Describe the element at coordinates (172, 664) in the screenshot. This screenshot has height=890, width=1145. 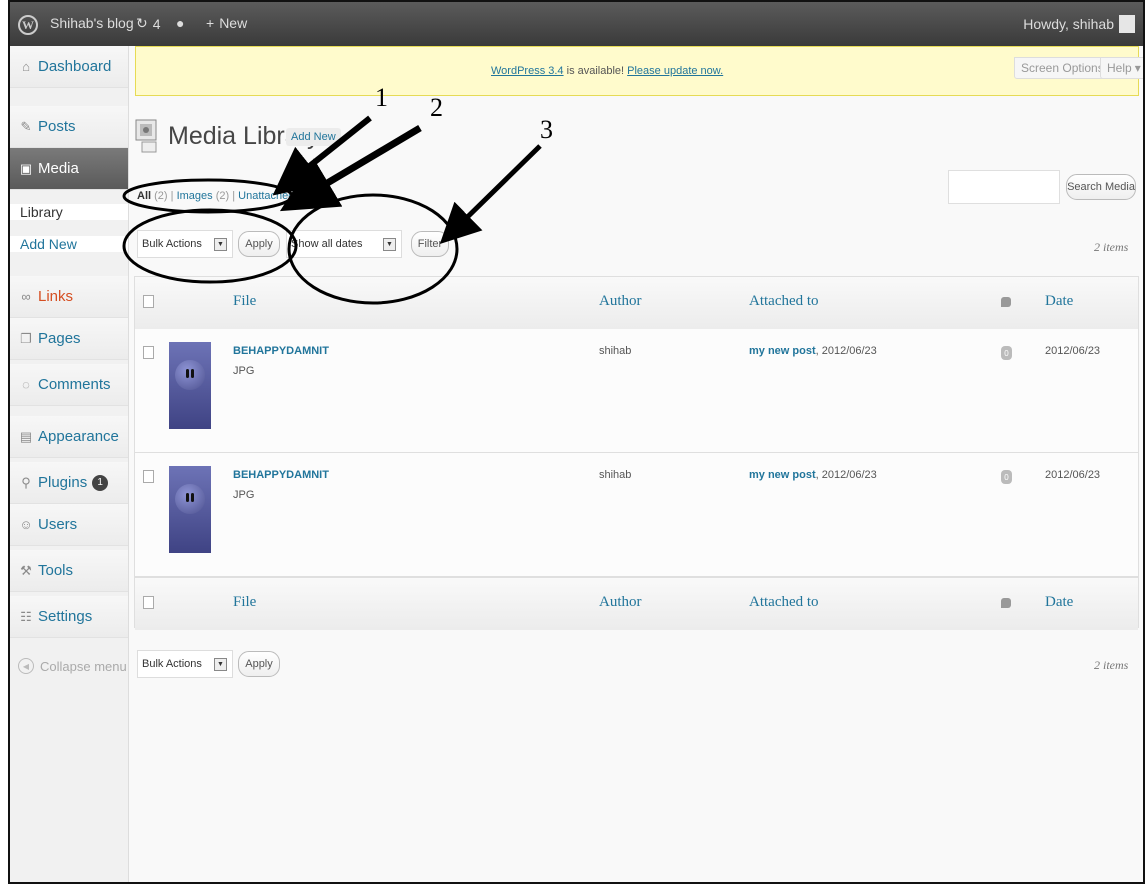
I see `select-value: Bulk Actions` at that location.